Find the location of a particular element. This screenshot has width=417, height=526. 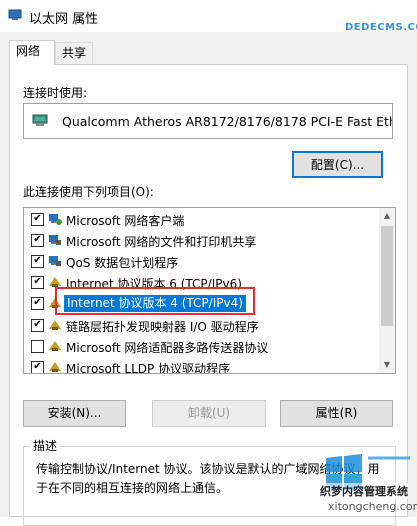

scroll-up-icon: ▲ is located at coordinates (387, 216).